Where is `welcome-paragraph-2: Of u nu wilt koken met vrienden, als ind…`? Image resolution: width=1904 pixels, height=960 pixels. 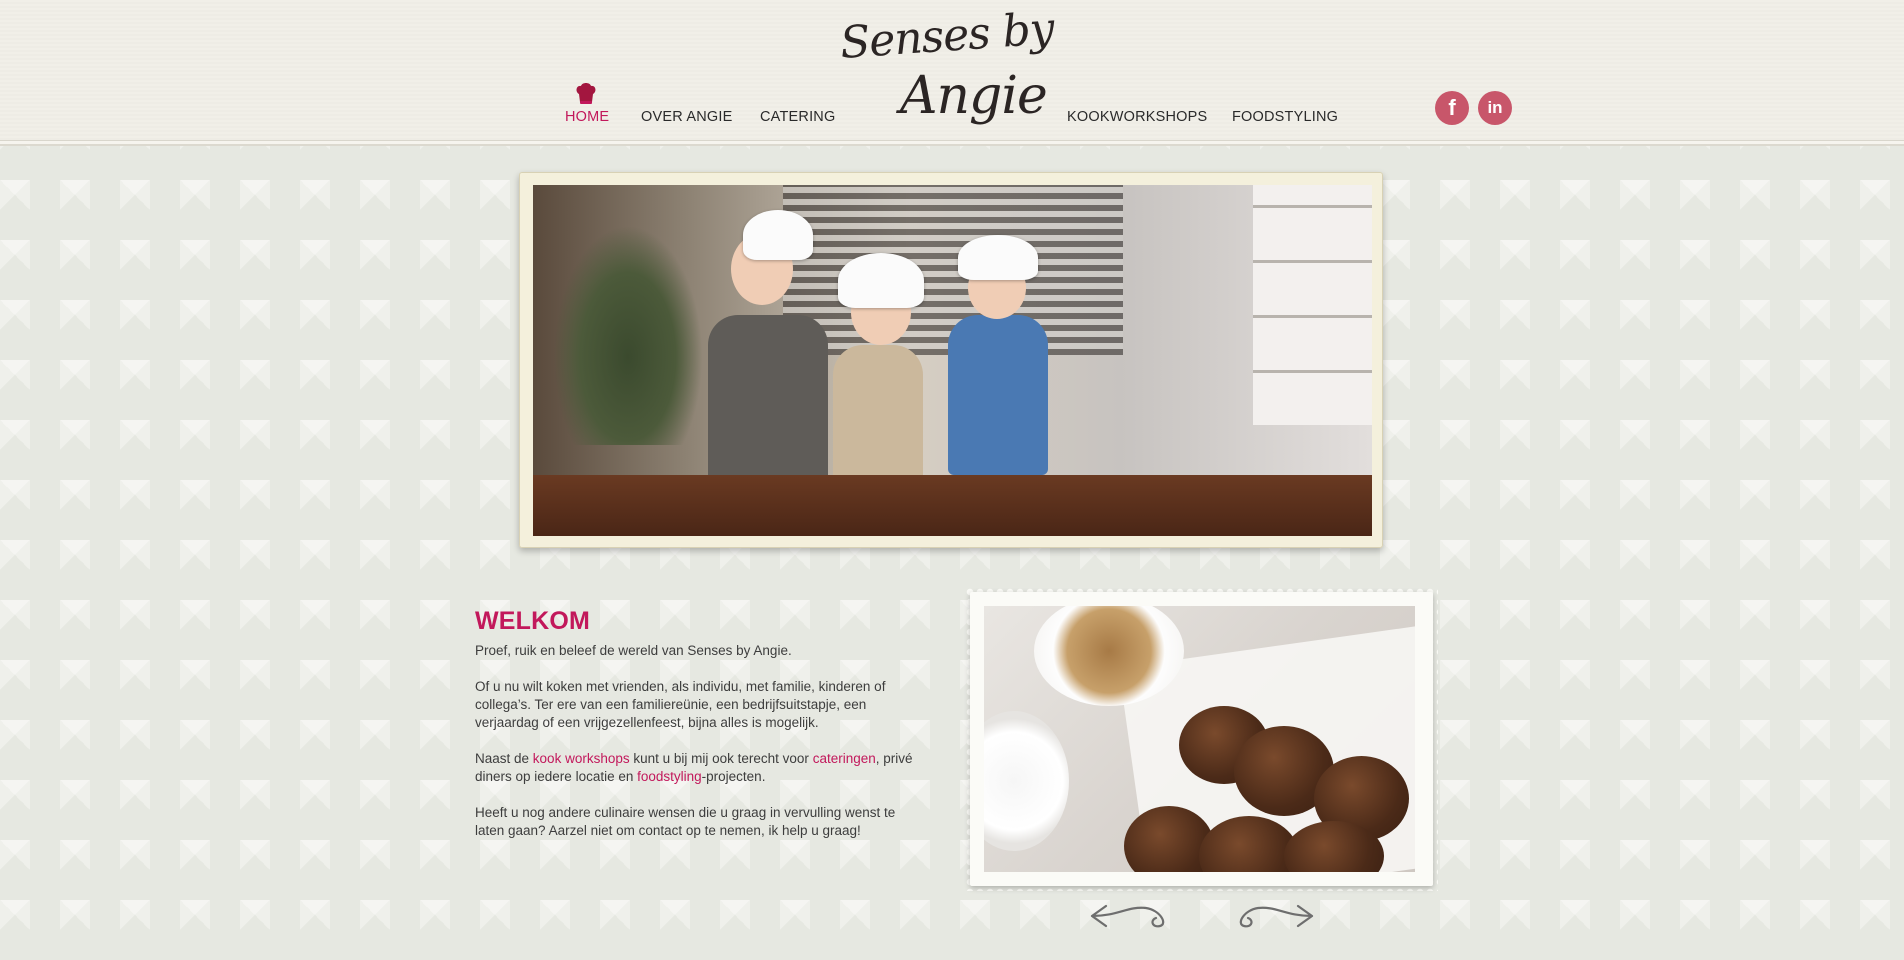
welcome-paragraph-2: Of u nu wilt koken met vrienden, als ind… is located at coordinates (680, 704).